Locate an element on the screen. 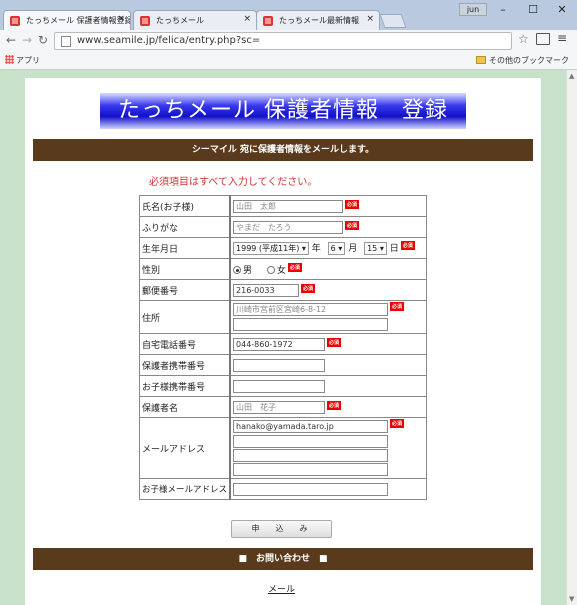 The width and height of the screenshot is (577, 605). month-suffix: 月 is located at coordinates (353, 249).